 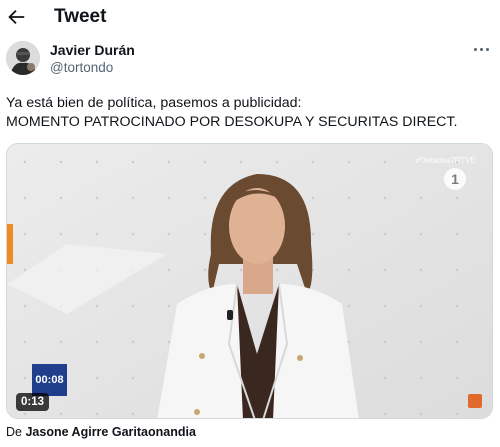 I want to click on author-handle: @tortondo, so click(x=81, y=68).